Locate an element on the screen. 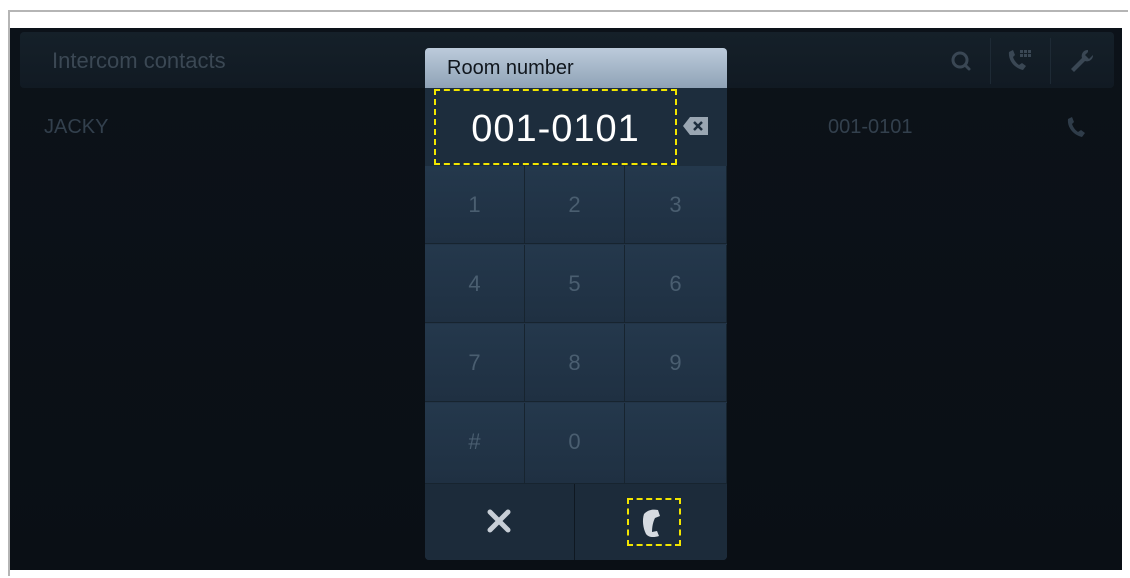 This screenshot has height=578, width=1130. entered-number: 001-0101 is located at coordinates (555, 129).